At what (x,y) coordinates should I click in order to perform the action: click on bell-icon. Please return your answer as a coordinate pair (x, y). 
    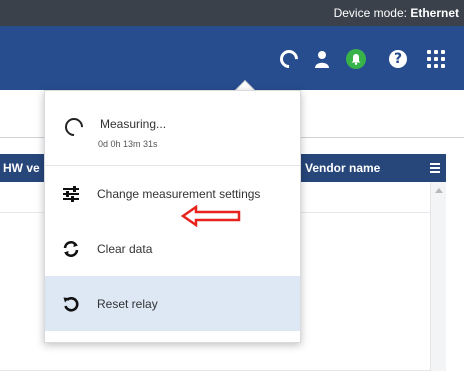
    Looking at the image, I should click on (356, 59).